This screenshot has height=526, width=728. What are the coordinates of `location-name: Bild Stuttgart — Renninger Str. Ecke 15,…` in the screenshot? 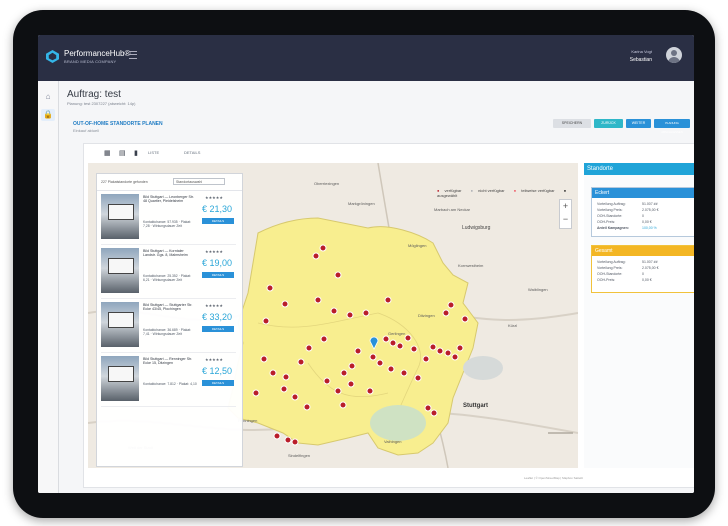 It's located at (168, 361).